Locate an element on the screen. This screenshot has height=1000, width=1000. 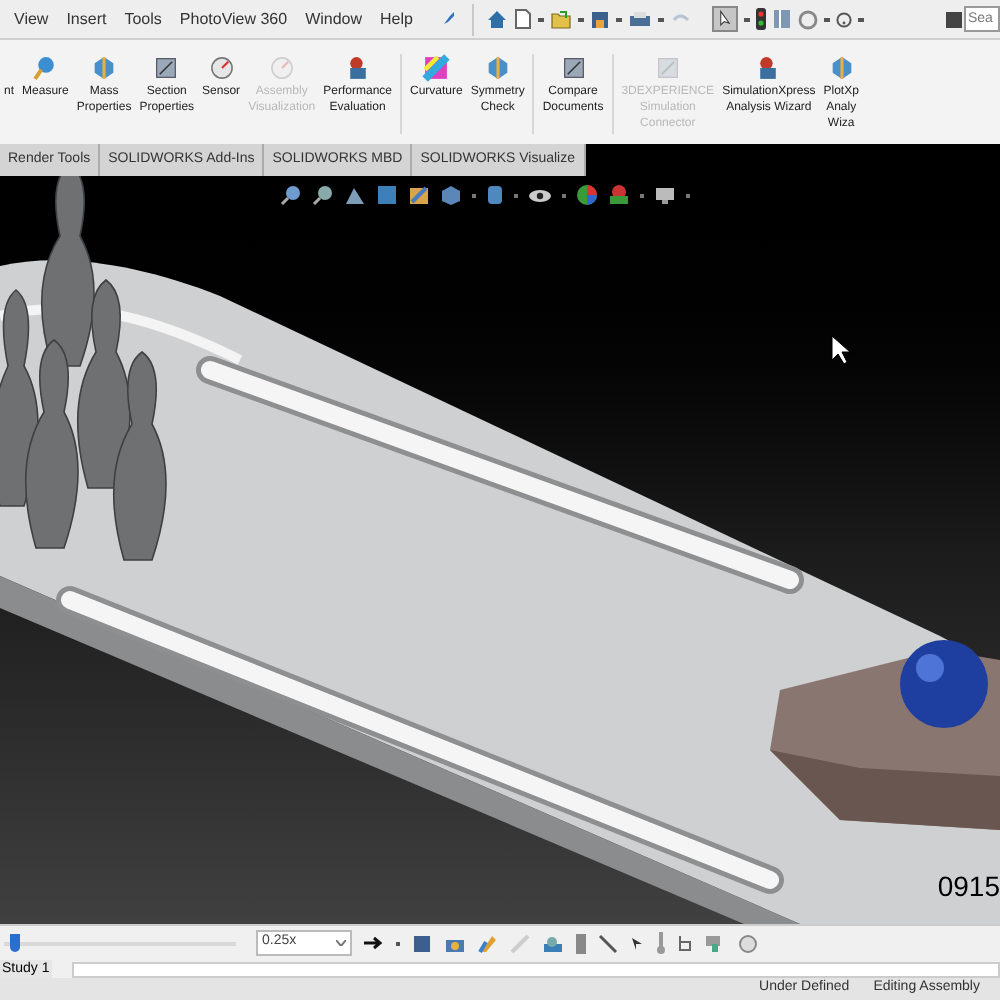
section-view-icon is located at coordinates (387, 195).